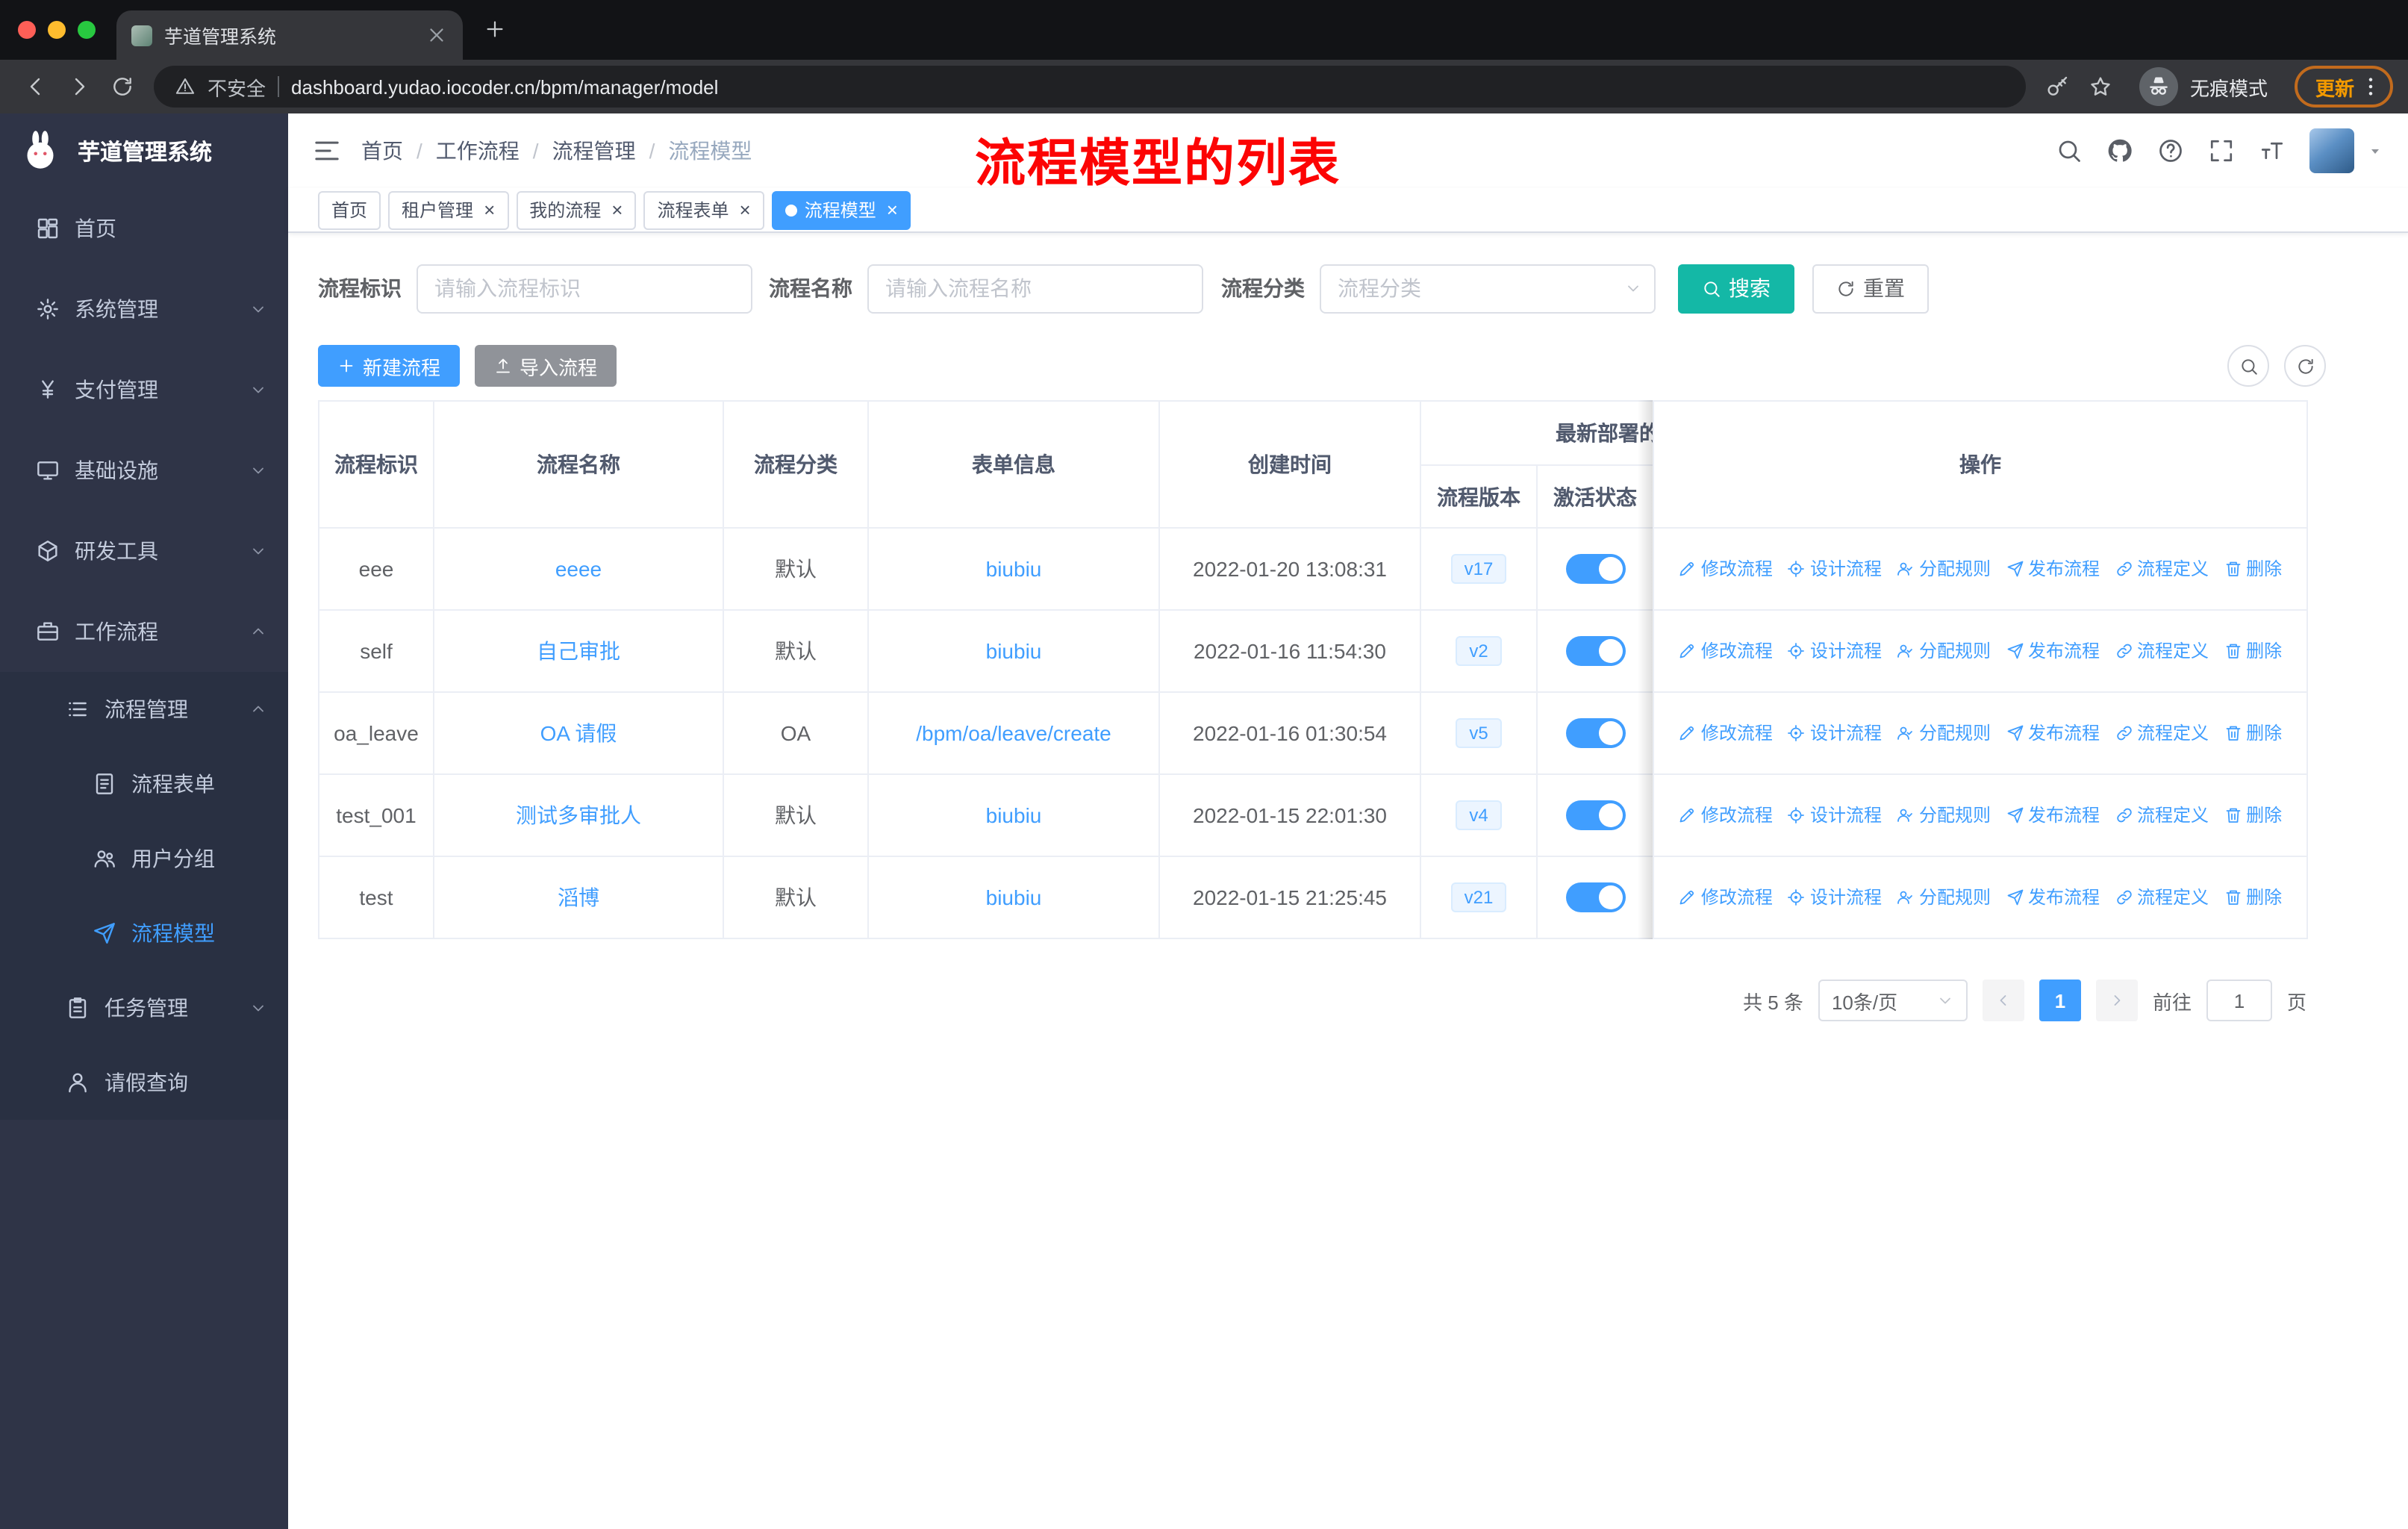 The image size is (2408, 1529). Describe the element at coordinates (144, 784) in the screenshot. I see `sidebar-item-process-form: 流程表单` at that location.